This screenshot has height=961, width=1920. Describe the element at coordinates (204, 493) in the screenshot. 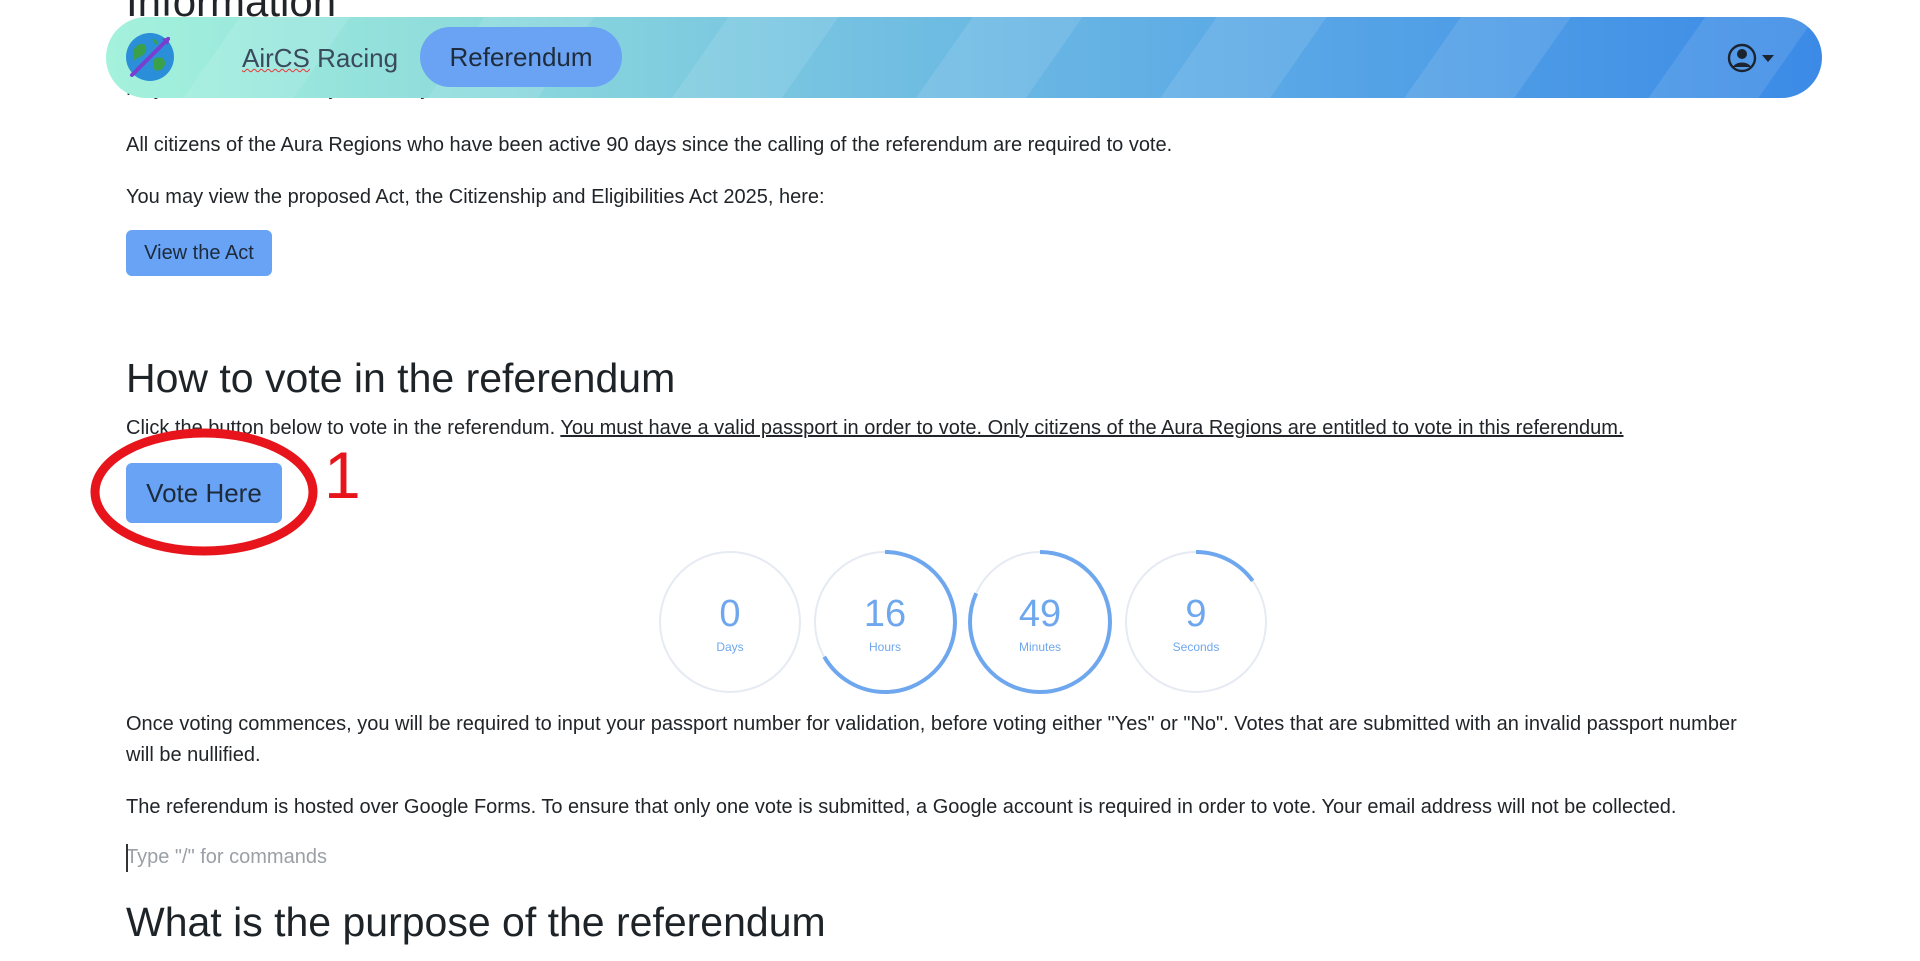

I see `vote-here-button: Vote Here` at that location.